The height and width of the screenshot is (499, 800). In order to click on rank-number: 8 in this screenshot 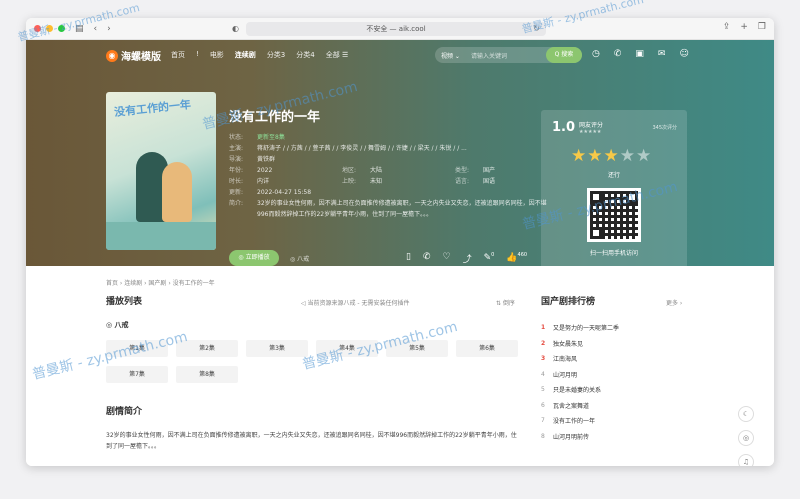, I will do `click(543, 436)`.